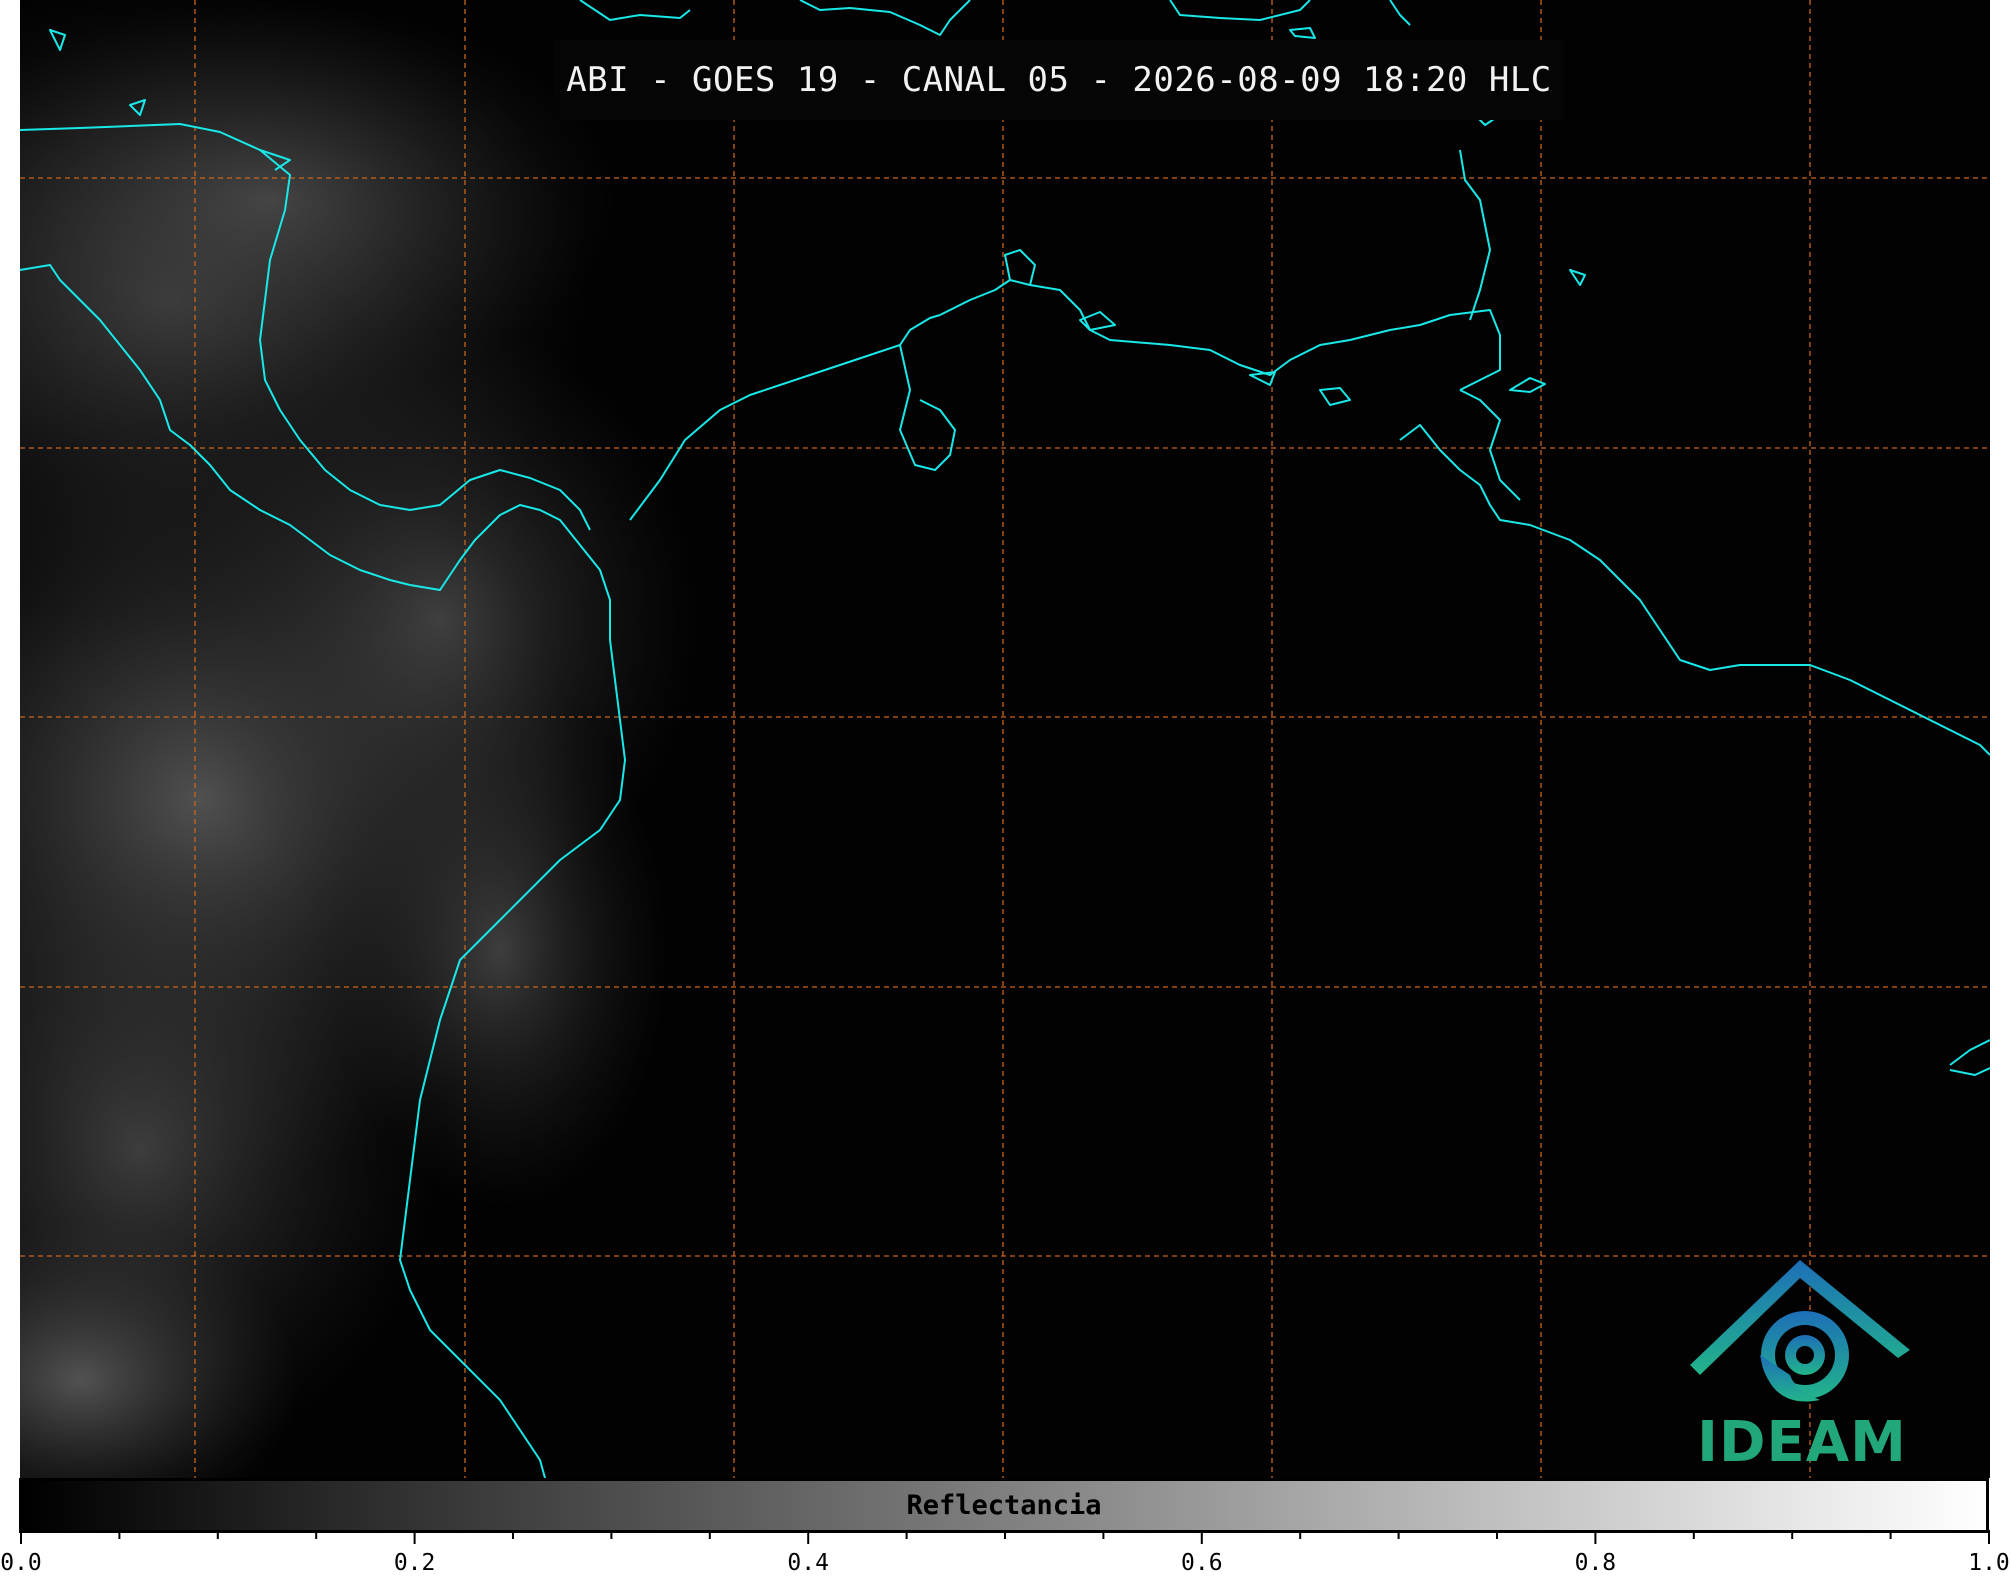  I want to click on colorbar: Reflectancia, so click(1004, 1505).